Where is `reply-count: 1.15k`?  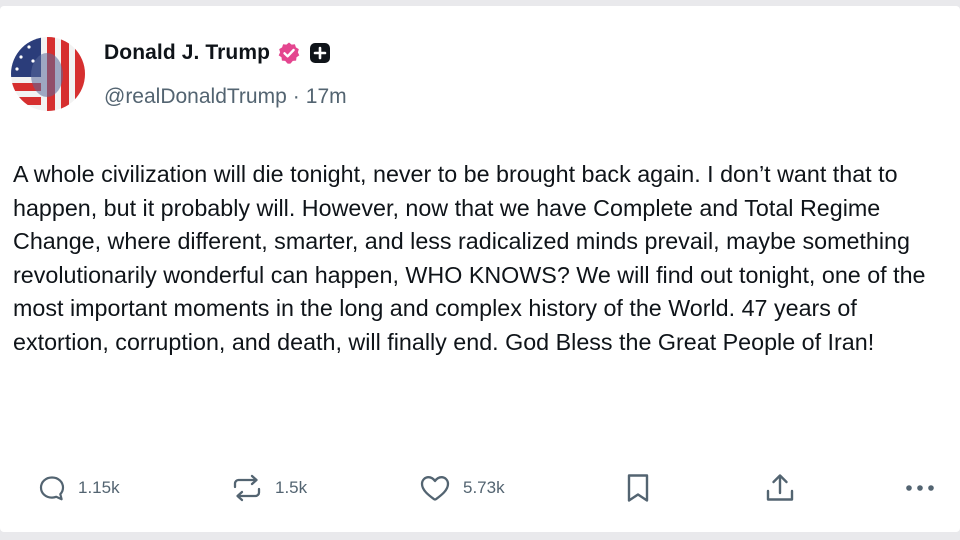 reply-count: 1.15k is located at coordinates (99, 487).